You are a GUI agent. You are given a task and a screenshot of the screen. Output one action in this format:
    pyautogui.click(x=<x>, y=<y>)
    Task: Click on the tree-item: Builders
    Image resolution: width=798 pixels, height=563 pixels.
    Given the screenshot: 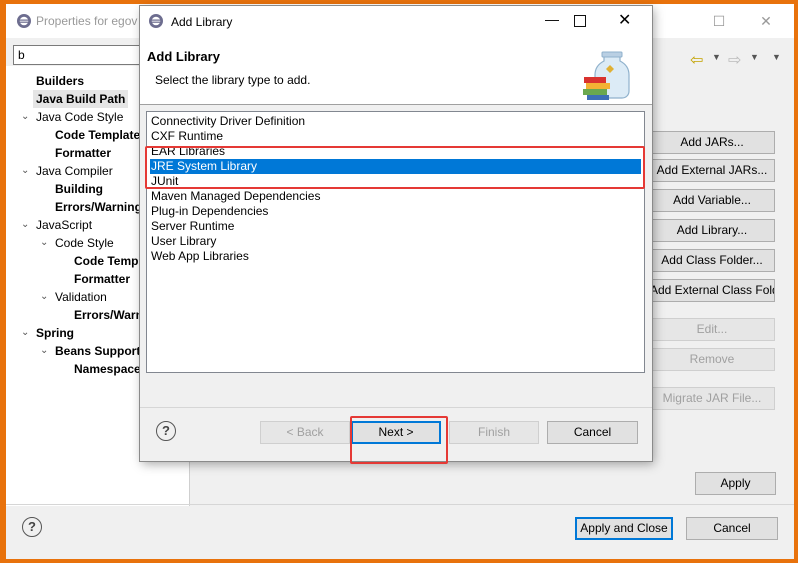 What is the action you would take?
    pyautogui.click(x=60, y=81)
    